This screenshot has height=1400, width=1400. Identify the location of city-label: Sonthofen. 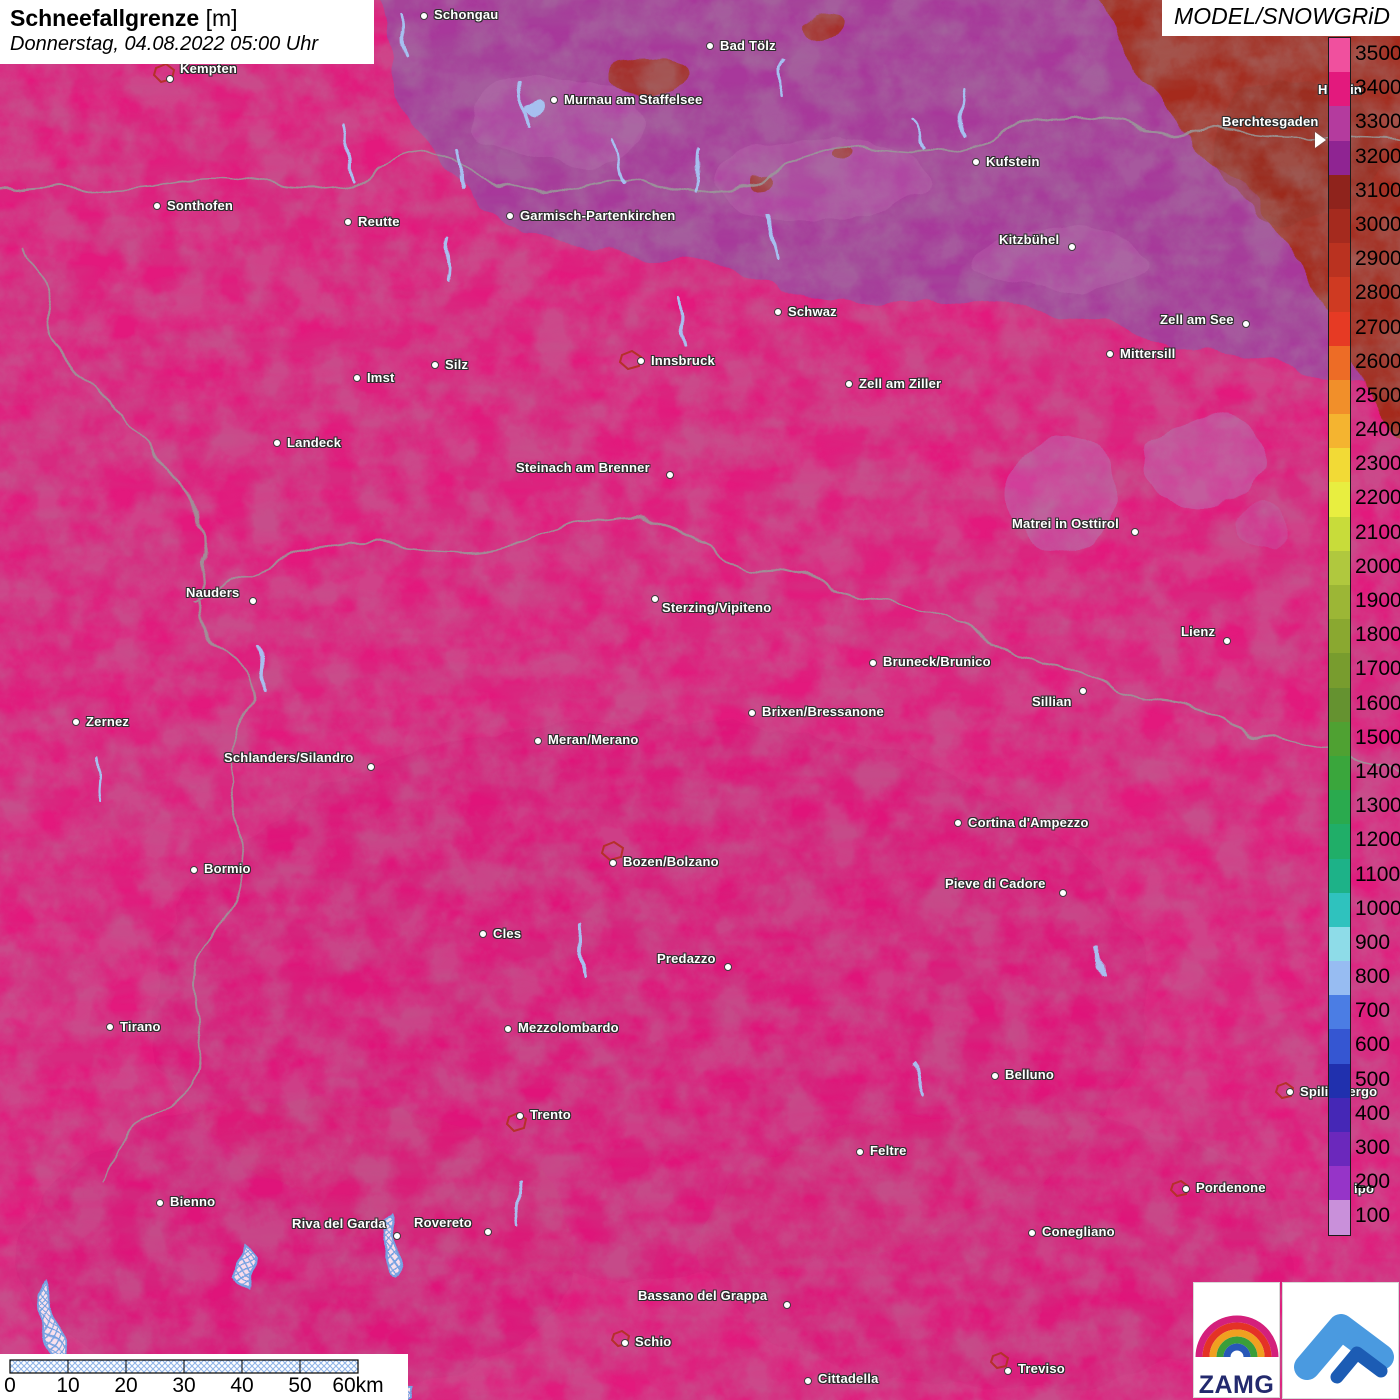
(200, 205).